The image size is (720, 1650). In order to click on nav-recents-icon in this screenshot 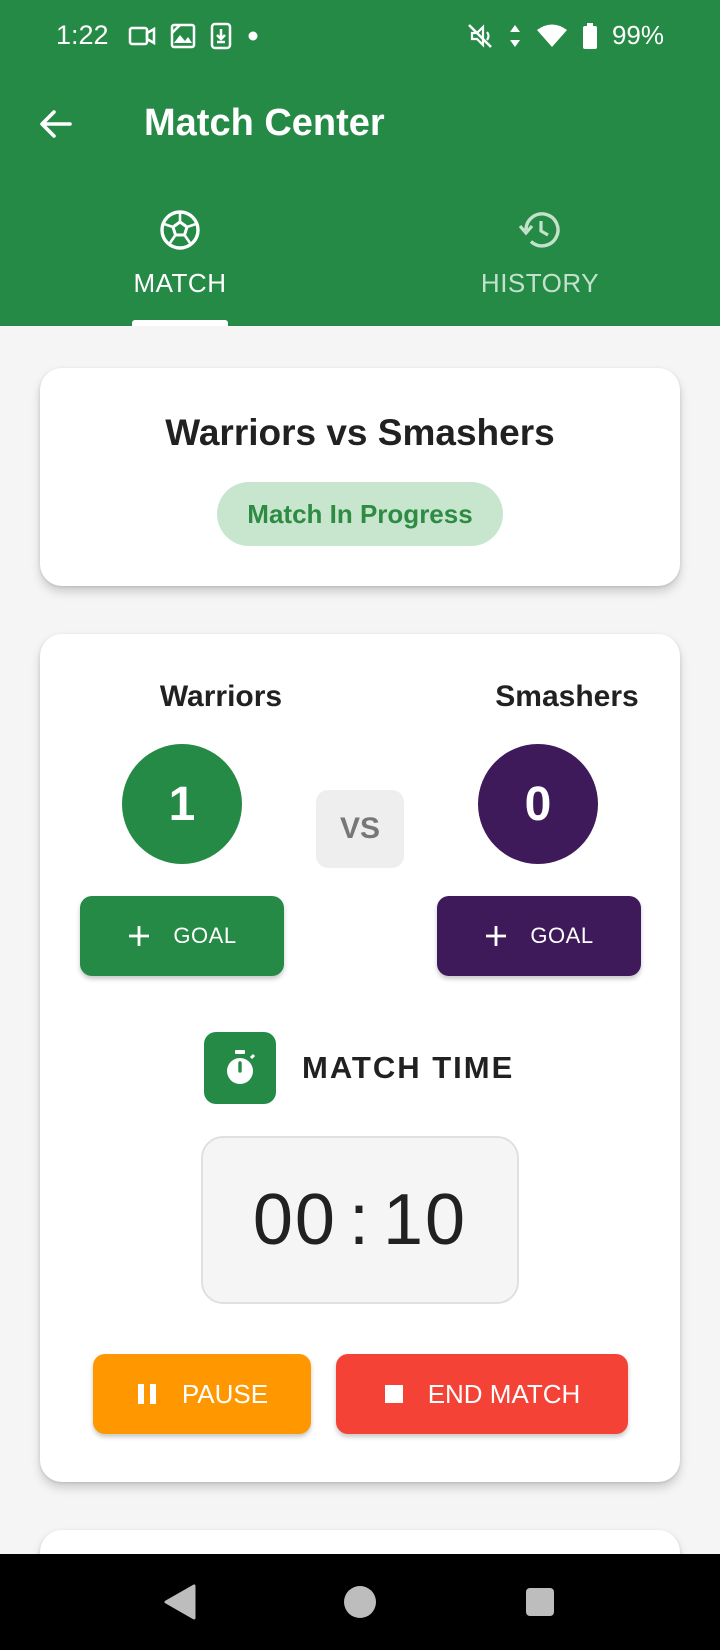, I will do `click(540, 1602)`.